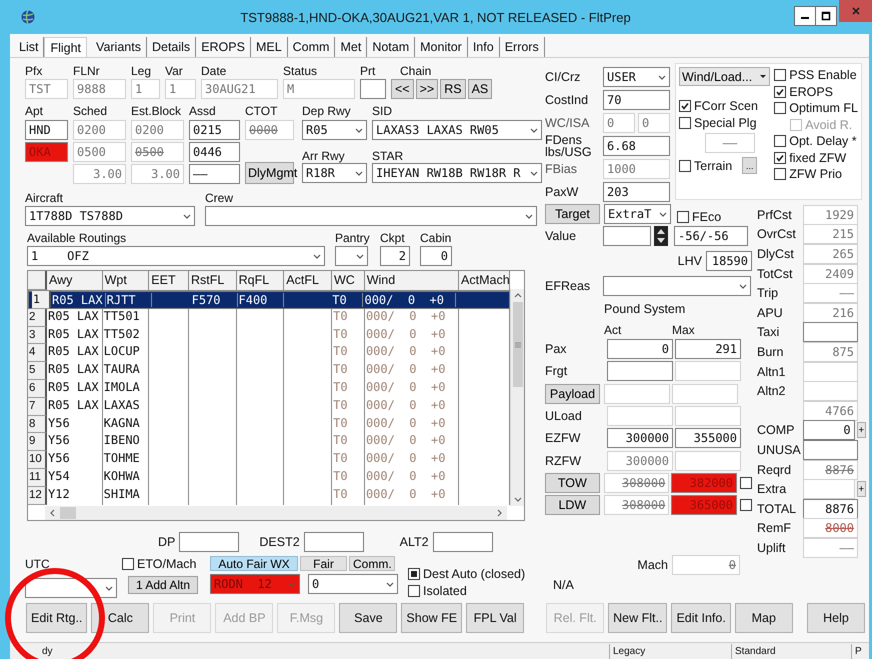  I want to click on dropdown: 1T788D TS788D, so click(110, 216).